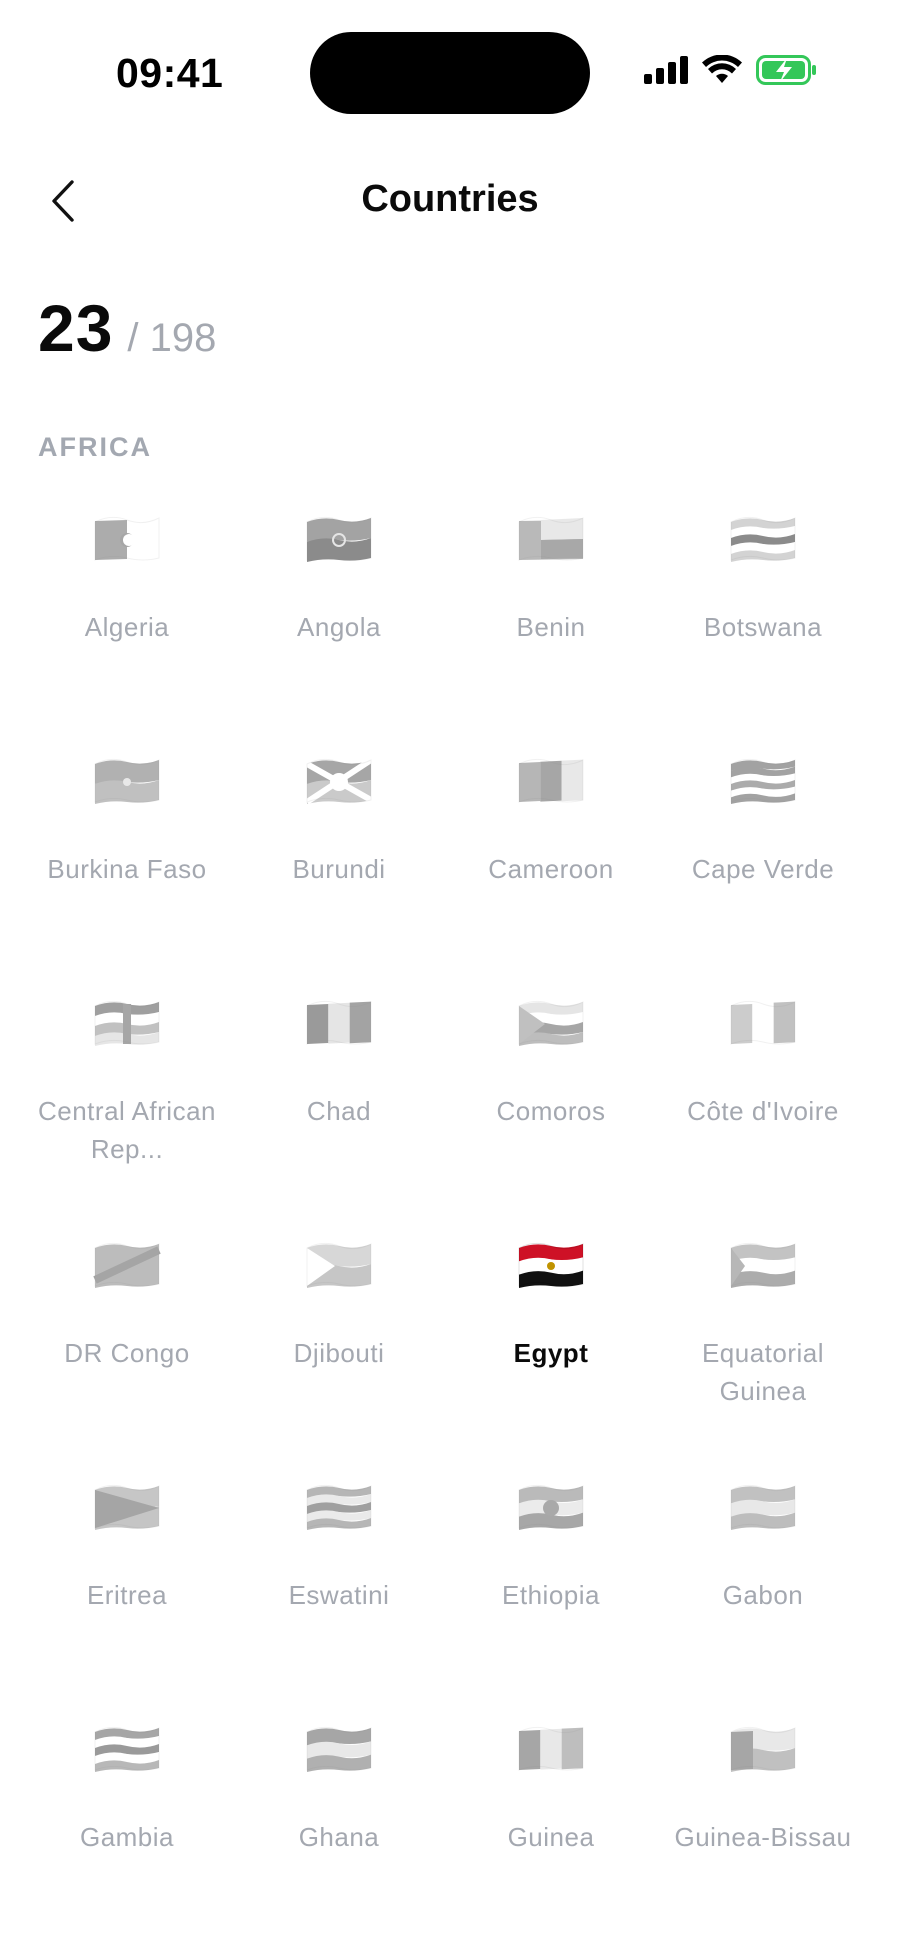  What do you see at coordinates (127, 1595) in the screenshot?
I see `country-name: Eritrea` at bounding box center [127, 1595].